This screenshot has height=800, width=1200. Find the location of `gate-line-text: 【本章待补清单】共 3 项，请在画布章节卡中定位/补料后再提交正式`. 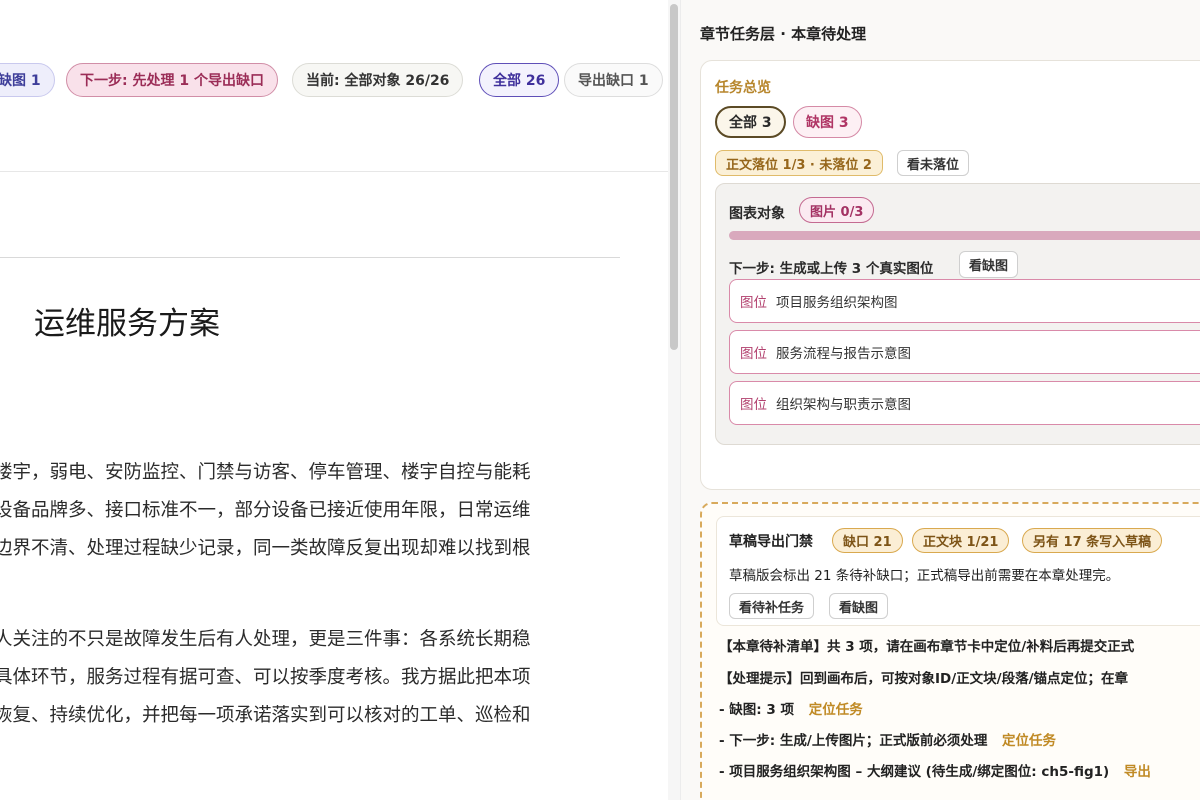

gate-line-text: 【本章待补清单】共 3 项，请在画布章节卡中定位/补料后再提交正式 is located at coordinates (927, 647).